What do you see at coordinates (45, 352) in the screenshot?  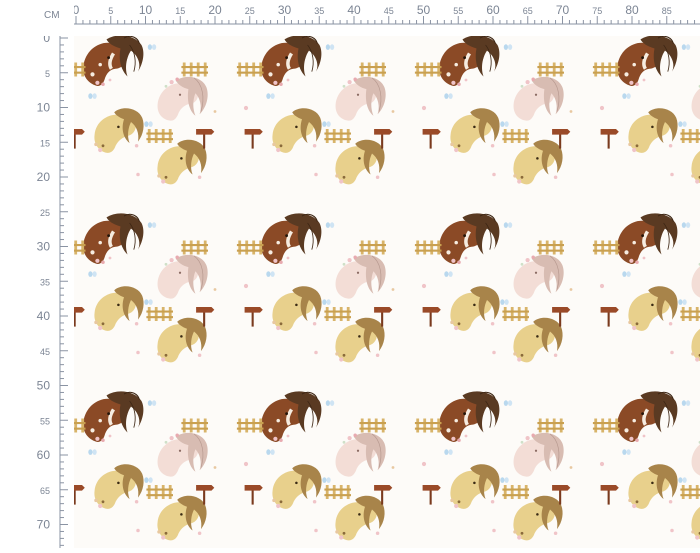 I see `left-ruler-label: 45` at bounding box center [45, 352].